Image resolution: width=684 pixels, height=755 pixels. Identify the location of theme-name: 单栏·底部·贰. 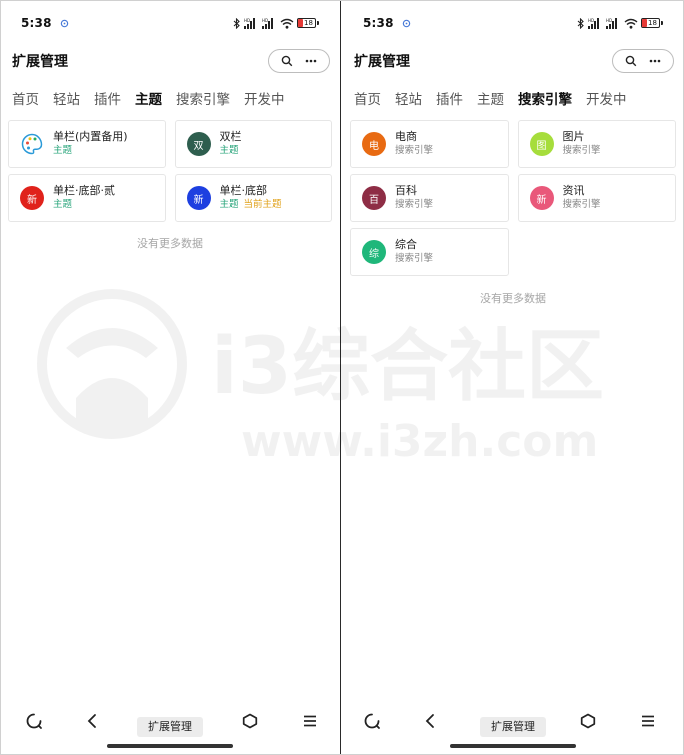
(84, 190).